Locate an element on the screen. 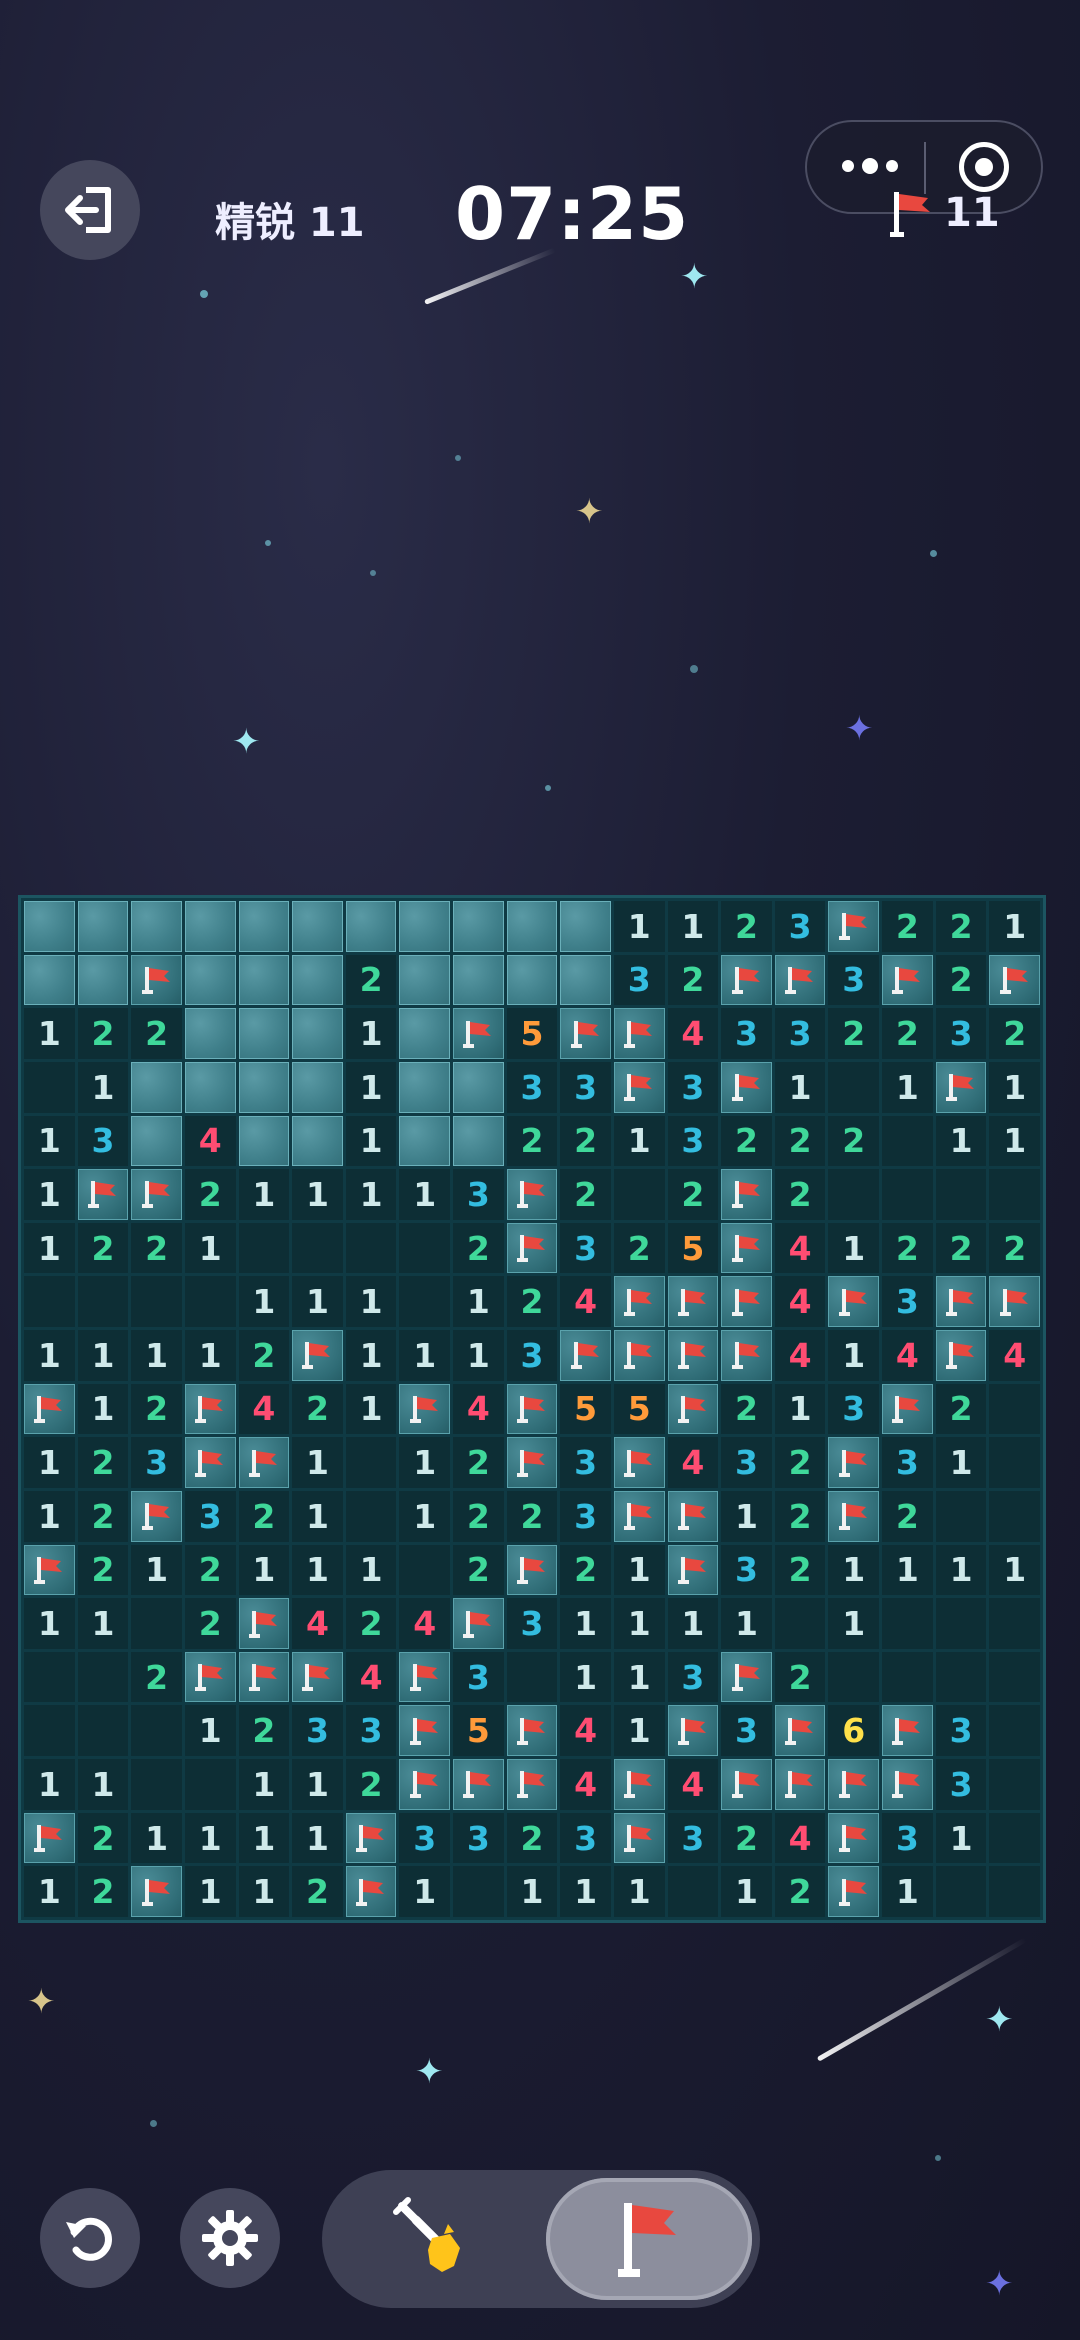 This screenshot has height=2340, width=1080. cell-number: 5 is located at coordinates (585, 1409).